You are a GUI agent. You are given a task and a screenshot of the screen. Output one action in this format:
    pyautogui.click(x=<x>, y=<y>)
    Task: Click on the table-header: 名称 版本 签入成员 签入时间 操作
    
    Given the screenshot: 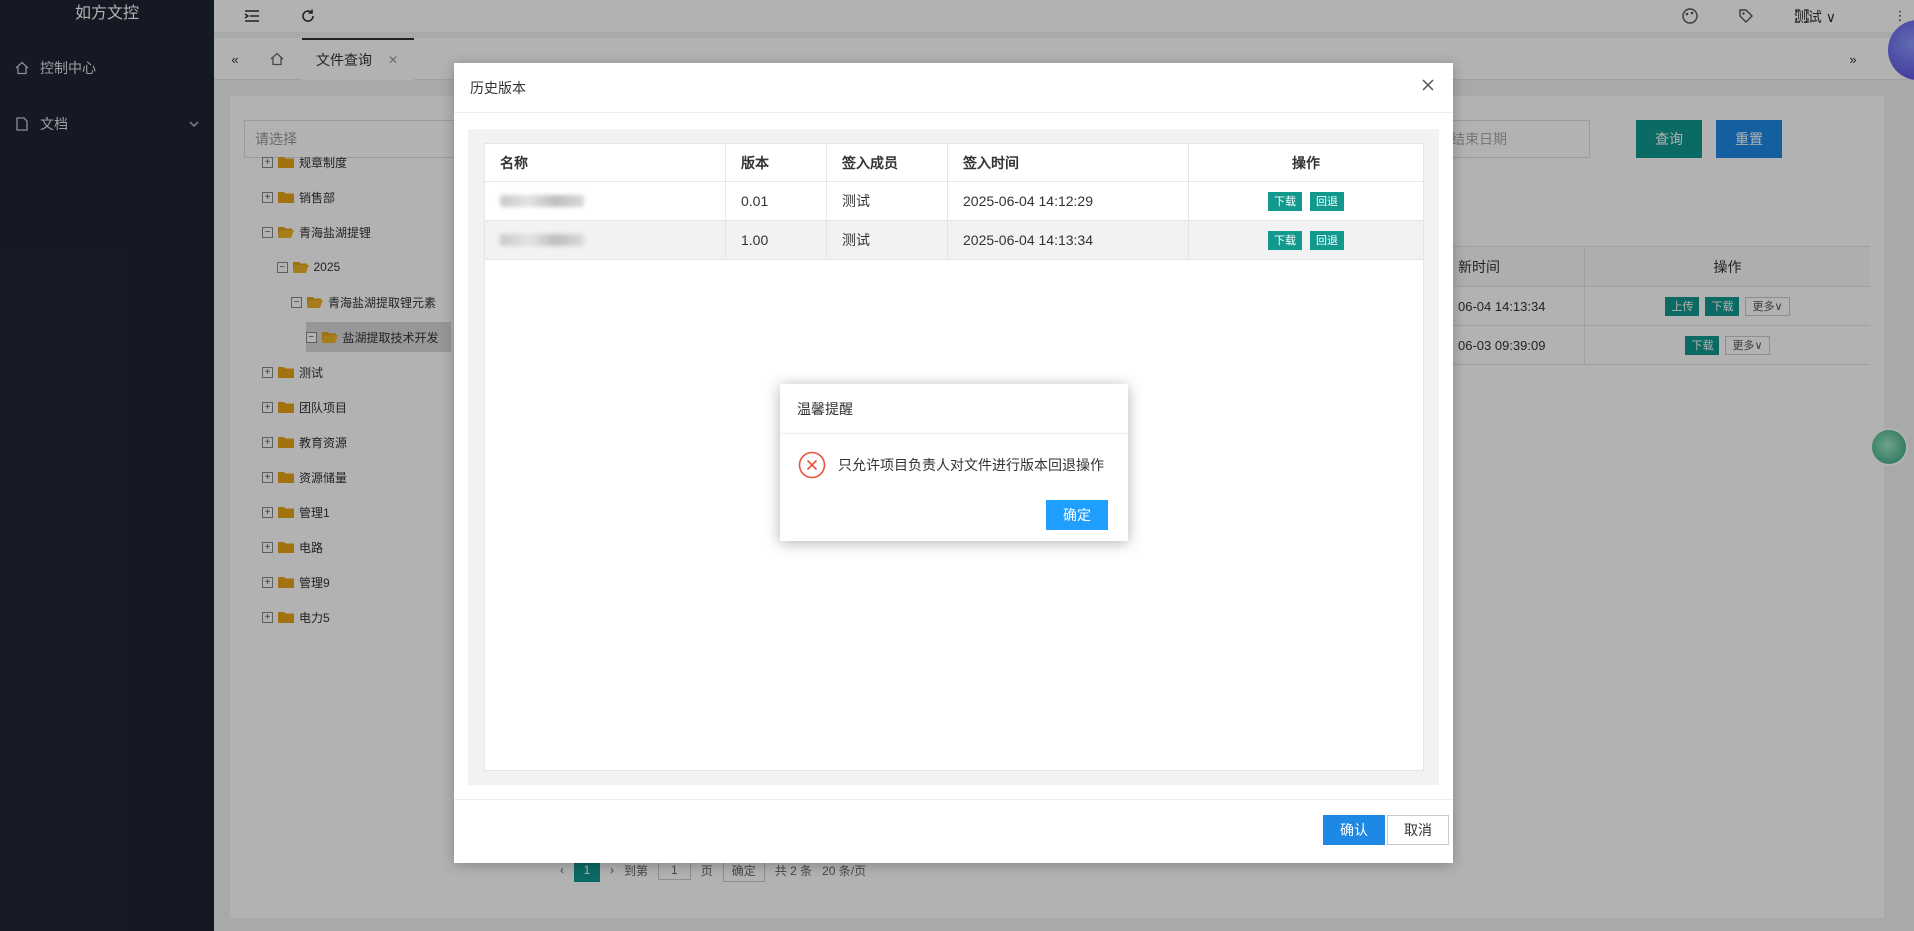 What is the action you would take?
    pyautogui.click(x=954, y=163)
    